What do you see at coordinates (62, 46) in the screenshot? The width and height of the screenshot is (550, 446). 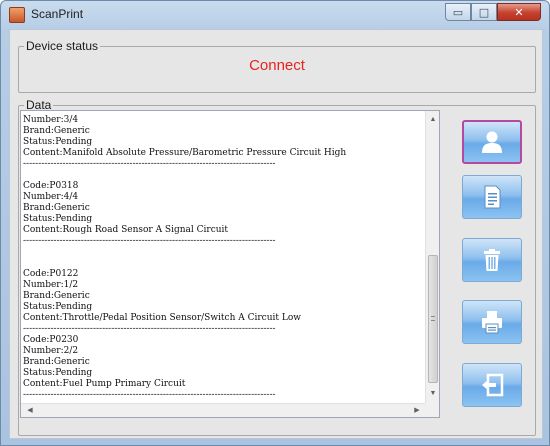 I see `device-status-label: Device status` at bounding box center [62, 46].